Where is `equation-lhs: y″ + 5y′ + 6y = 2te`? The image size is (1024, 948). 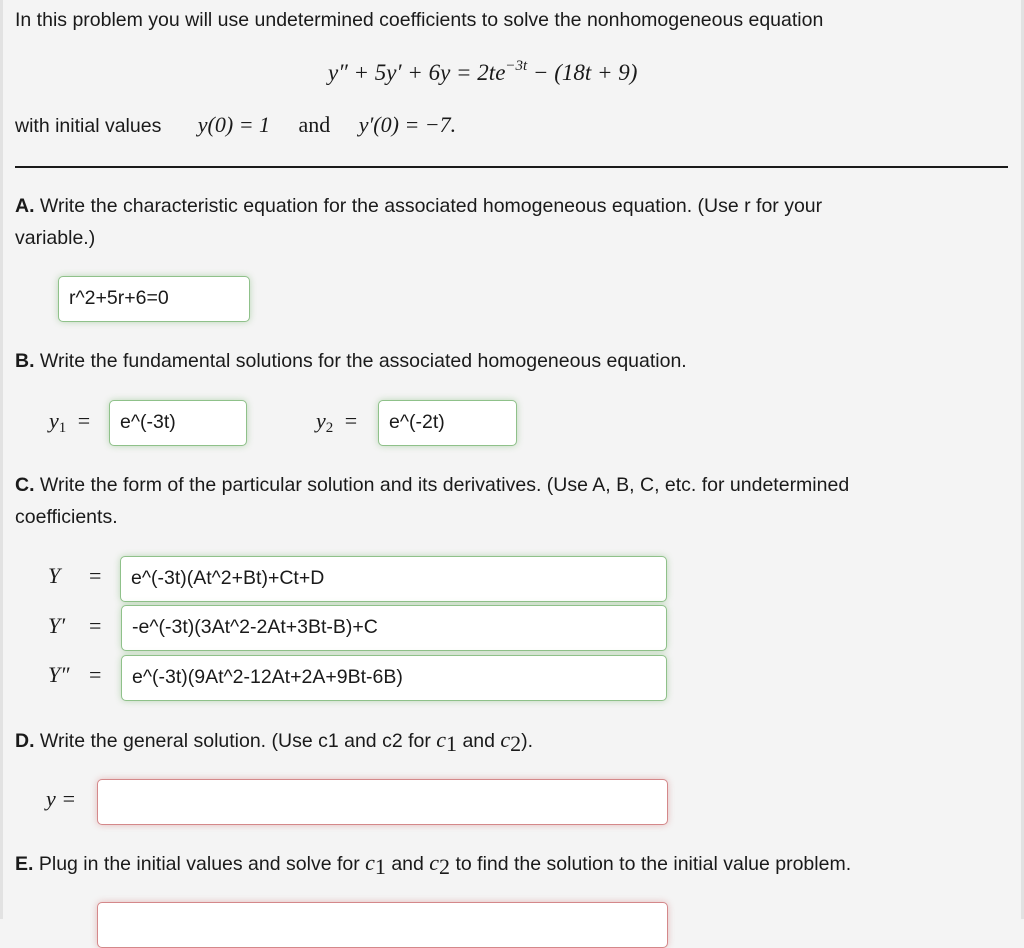 equation-lhs: y″ + 5y′ + 6y = 2te is located at coordinates (417, 72).